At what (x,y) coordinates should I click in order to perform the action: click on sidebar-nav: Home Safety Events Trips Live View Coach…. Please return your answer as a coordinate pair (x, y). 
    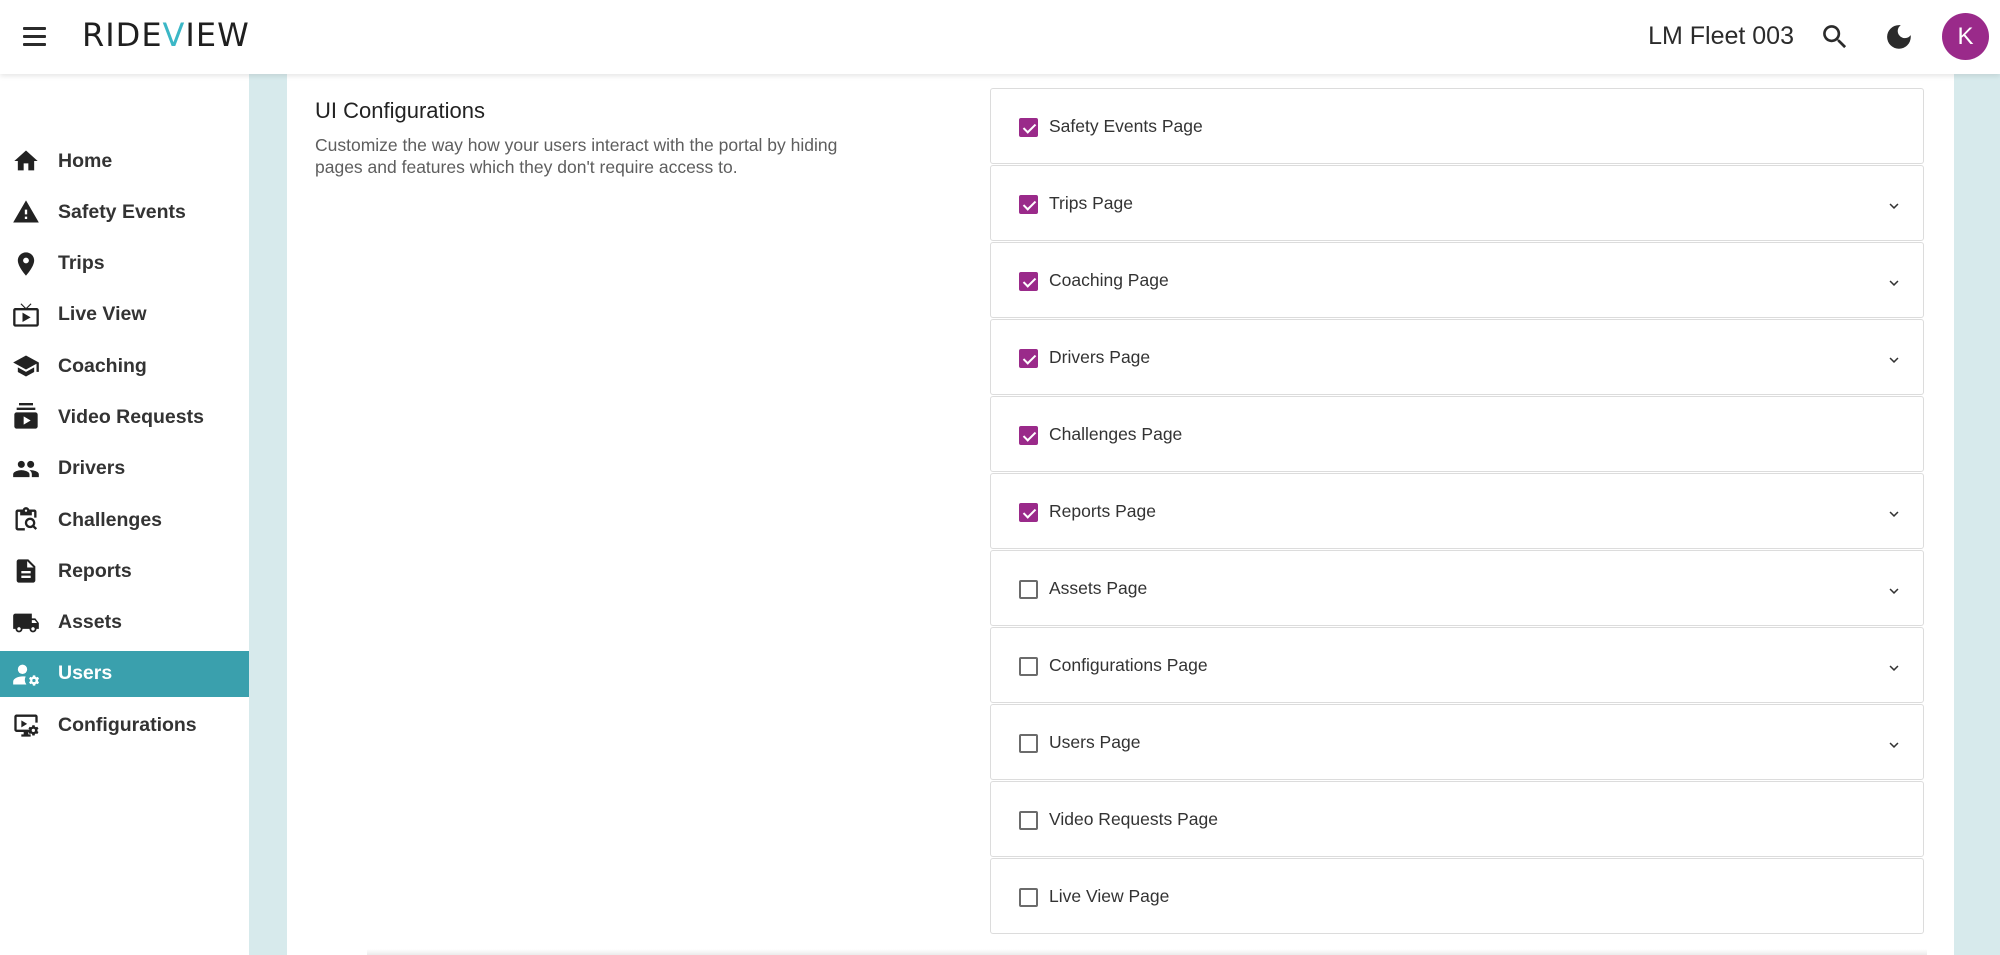
    Looking at the image, I should click on (124, 446).